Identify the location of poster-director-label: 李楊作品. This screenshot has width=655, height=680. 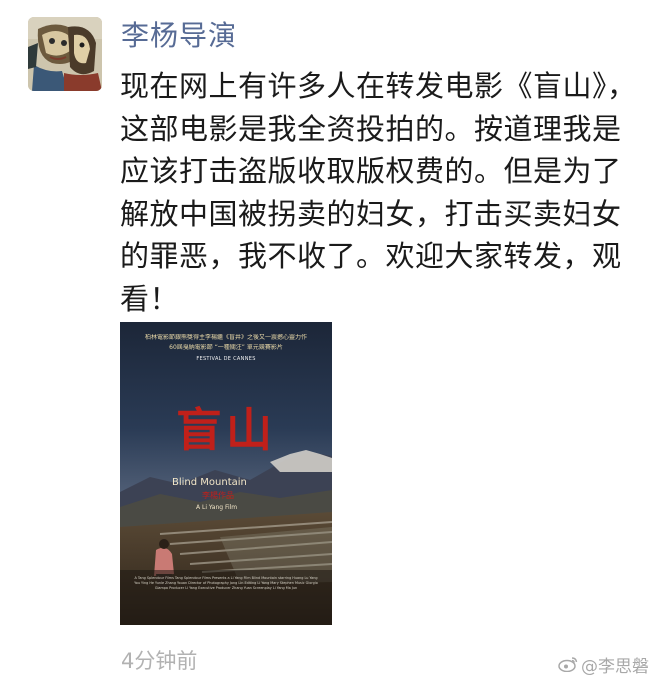
(218, 495).